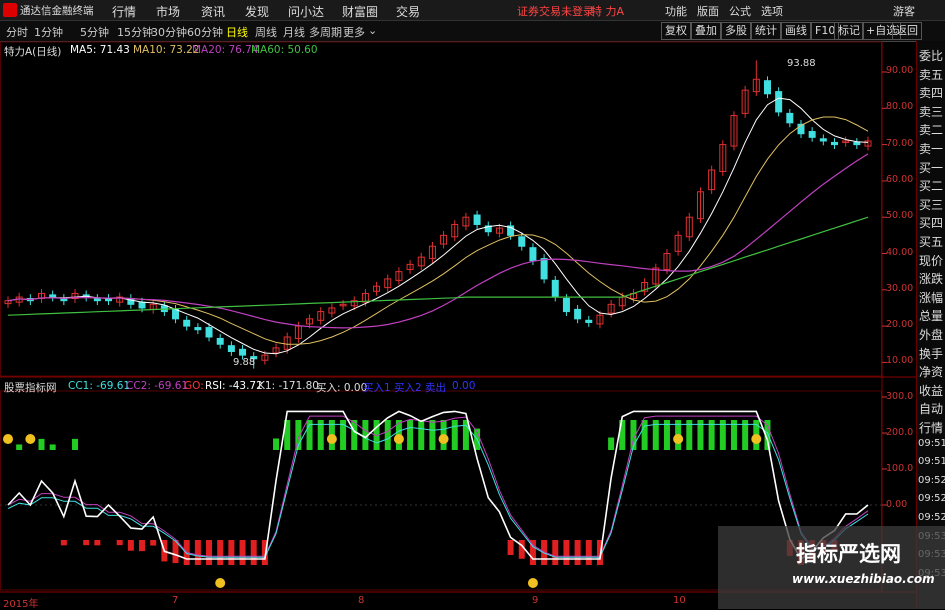 The width and height of the screenshot is (945, 610). Describe the element at coordinates (849, 31) in the screenshot. I see `mark-button: 标记` at that location.